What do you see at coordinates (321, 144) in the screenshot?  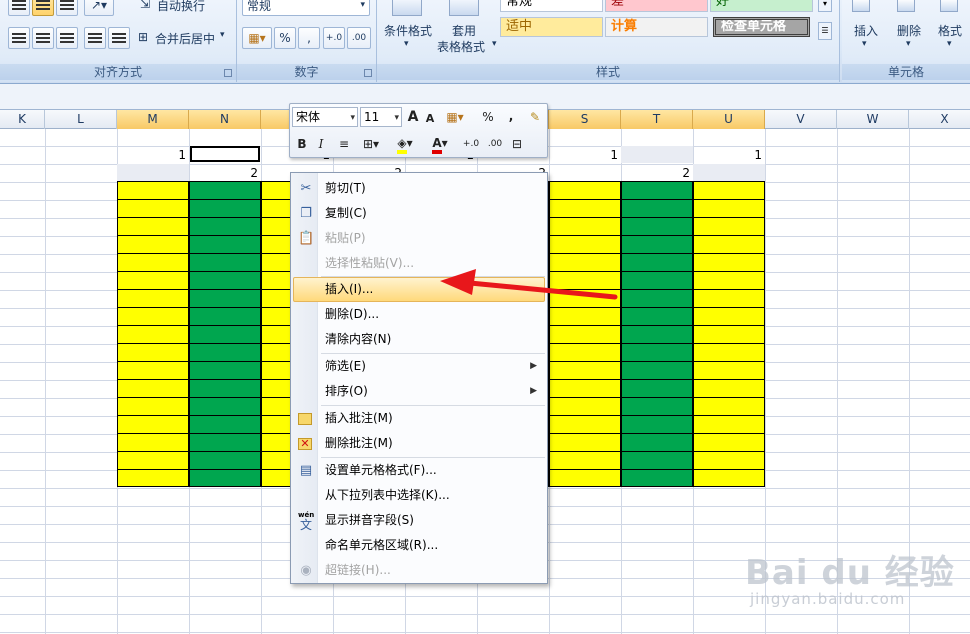 I see `italic-button: I` at bounding box center [321, 144].